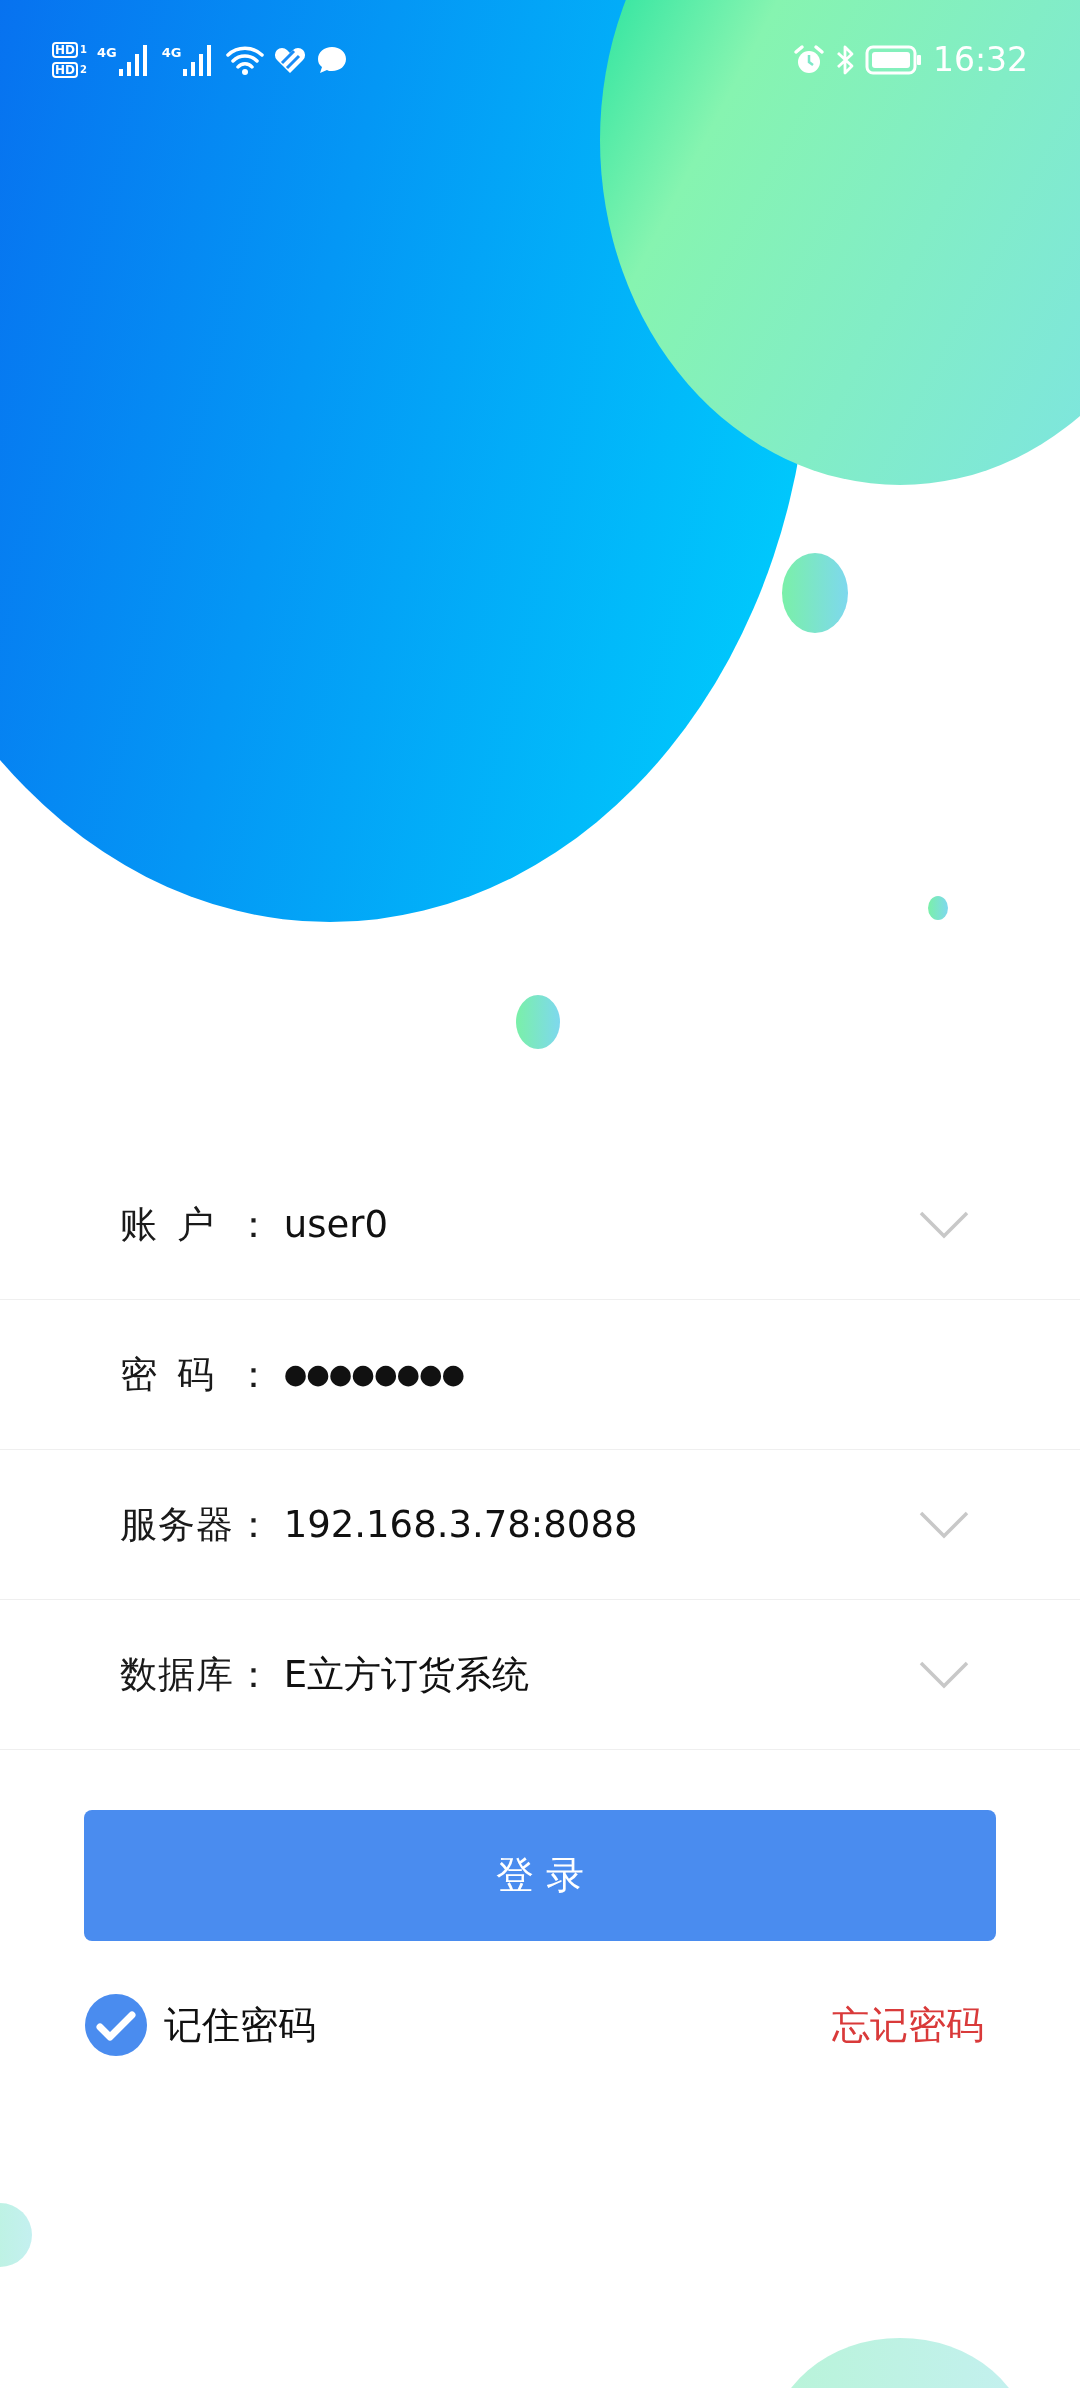 The width and height of the screenshot is (1080, 2388). I want to click on field-label: 密码：, so click(196, 1374).